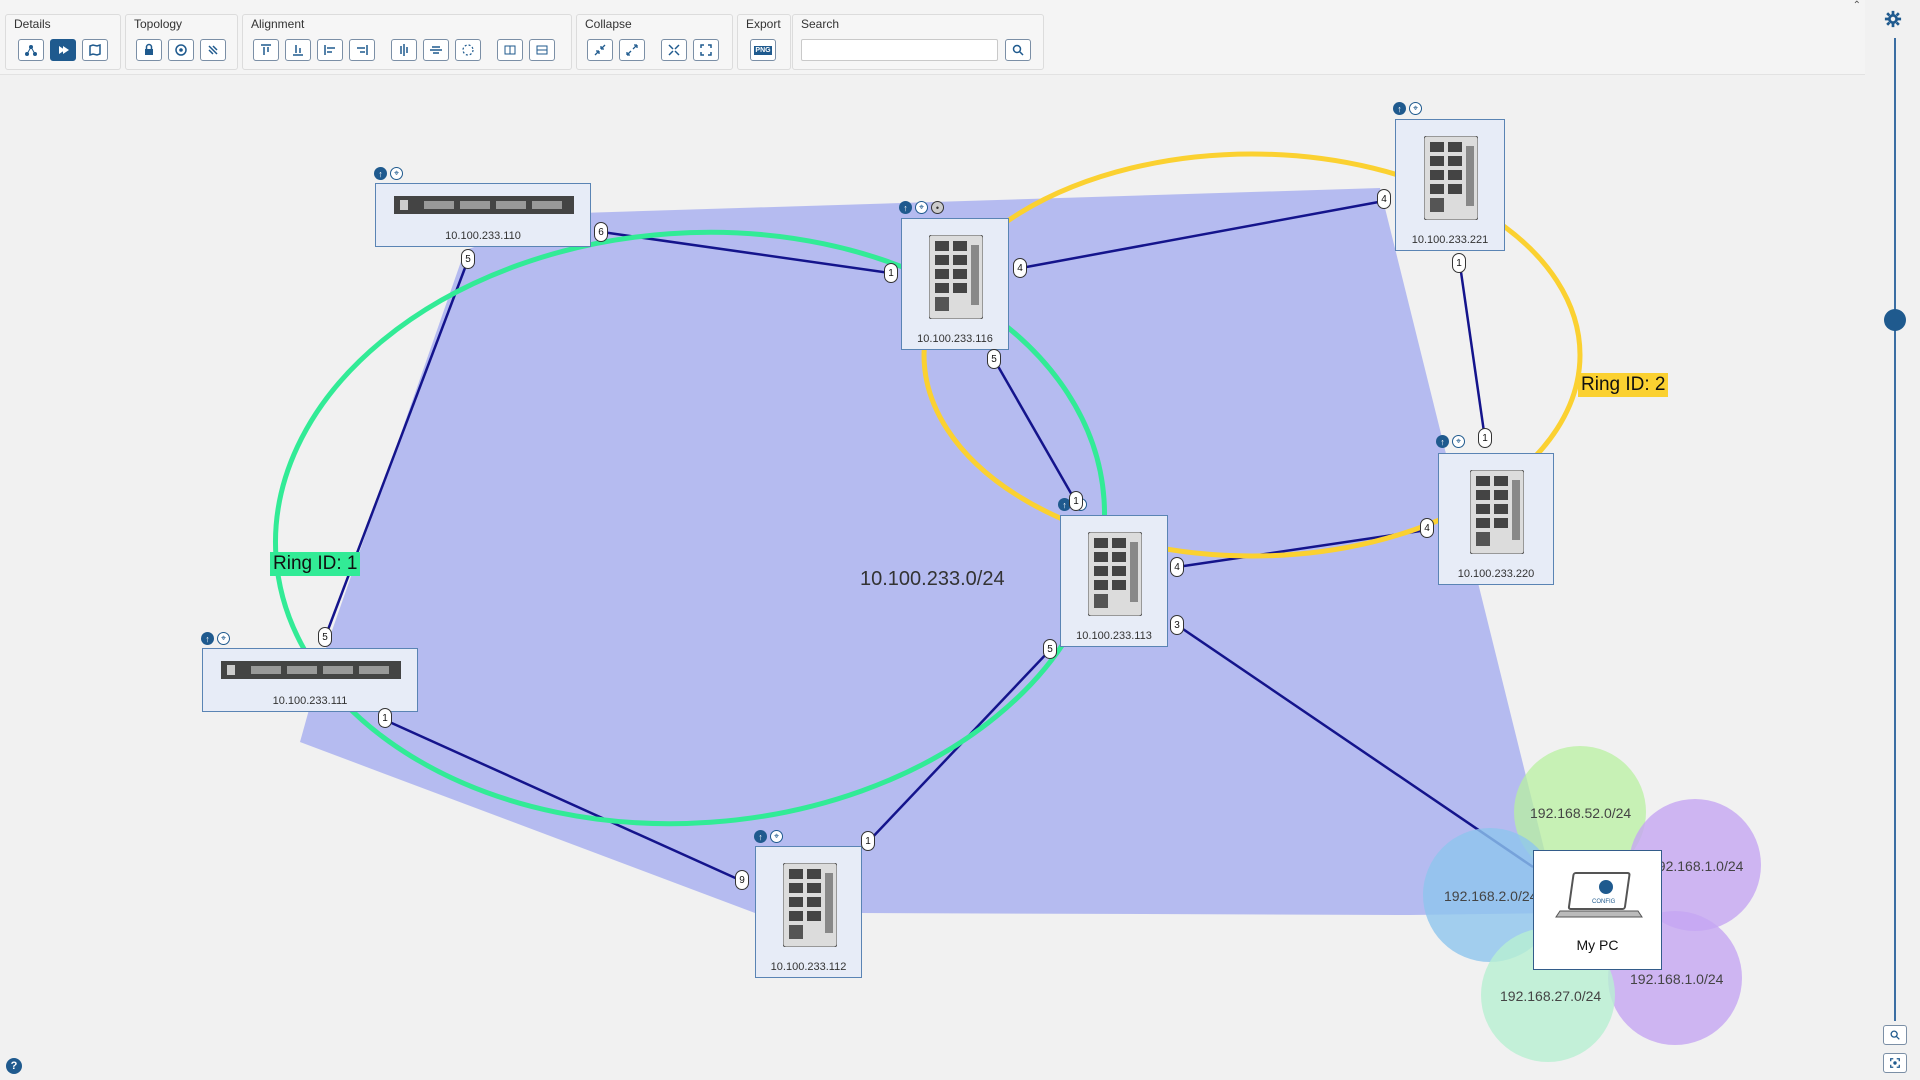 Image resolution: width=1920 pixels, height=1080 pixels. I want to click on export-png-text: PNG, so click(763, 50).